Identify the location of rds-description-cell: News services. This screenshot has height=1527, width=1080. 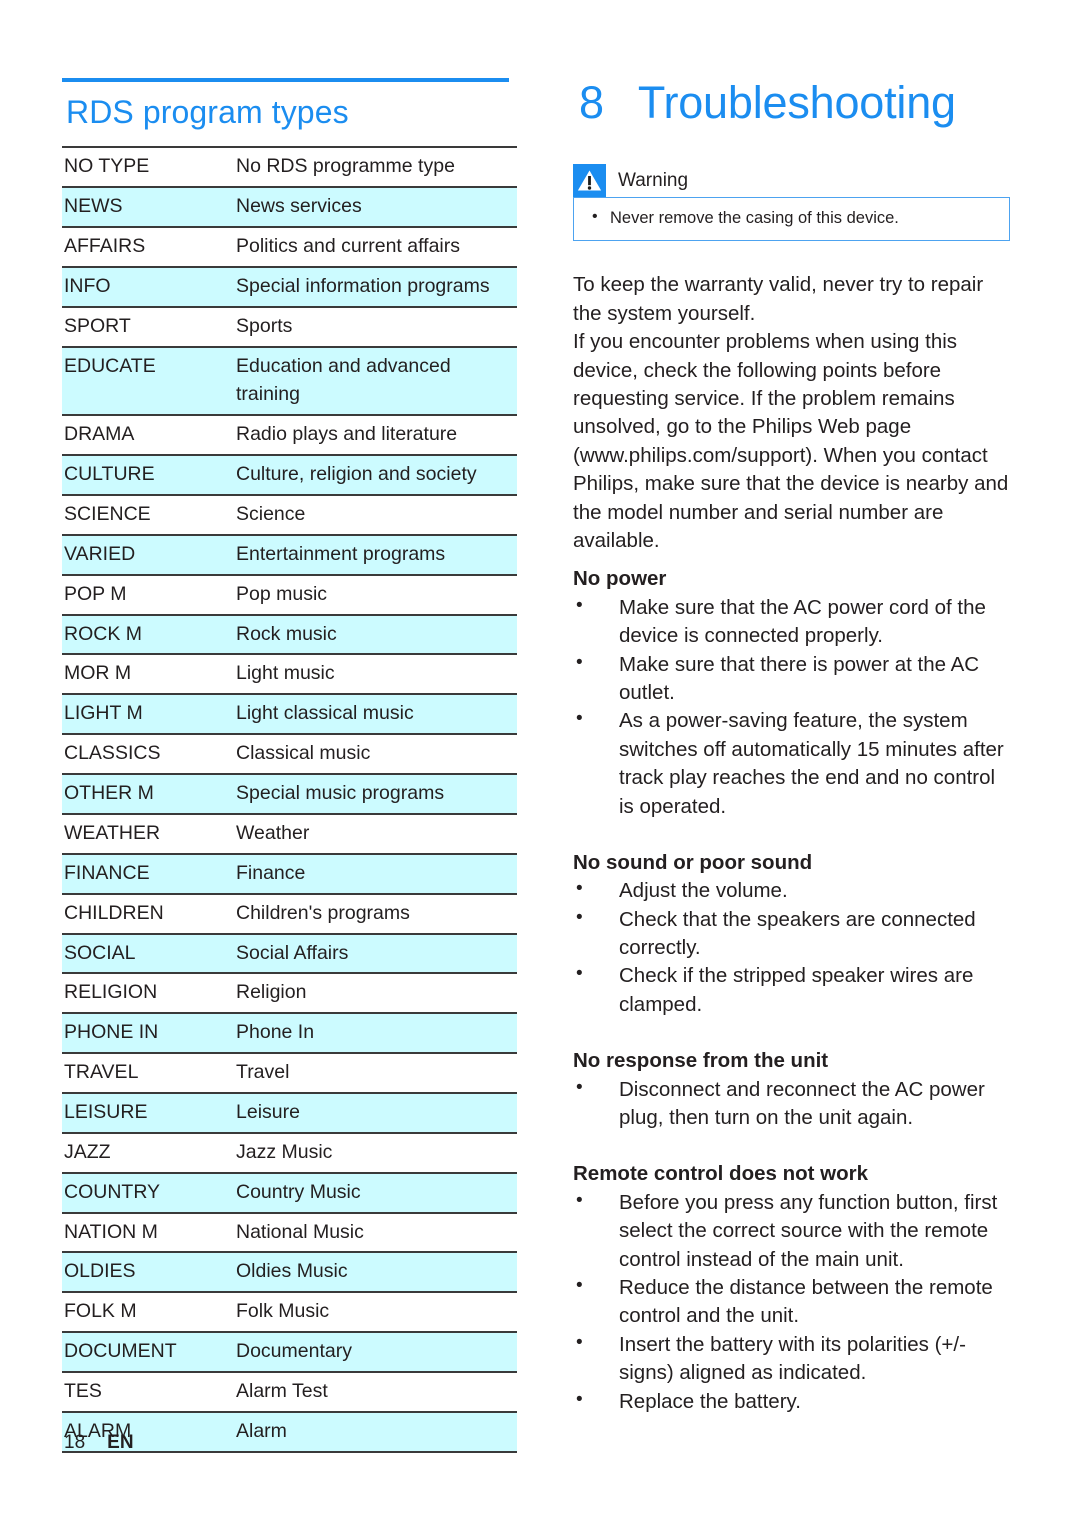
(375, 207).